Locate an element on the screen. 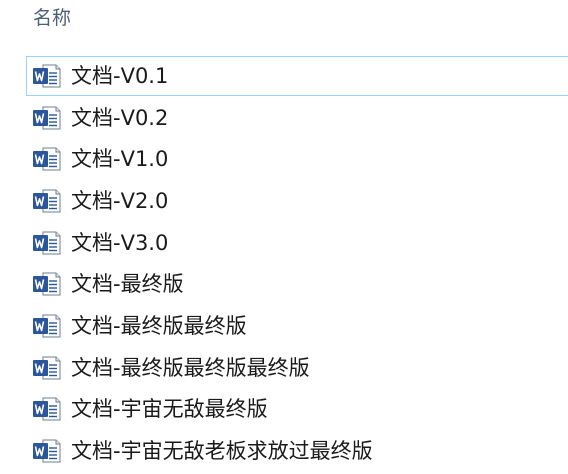 The width and height of the screenshot is (568, 474). file-row: 文档-宇宙无敌老板求放过最终版 is located at coordinates (284, 451).